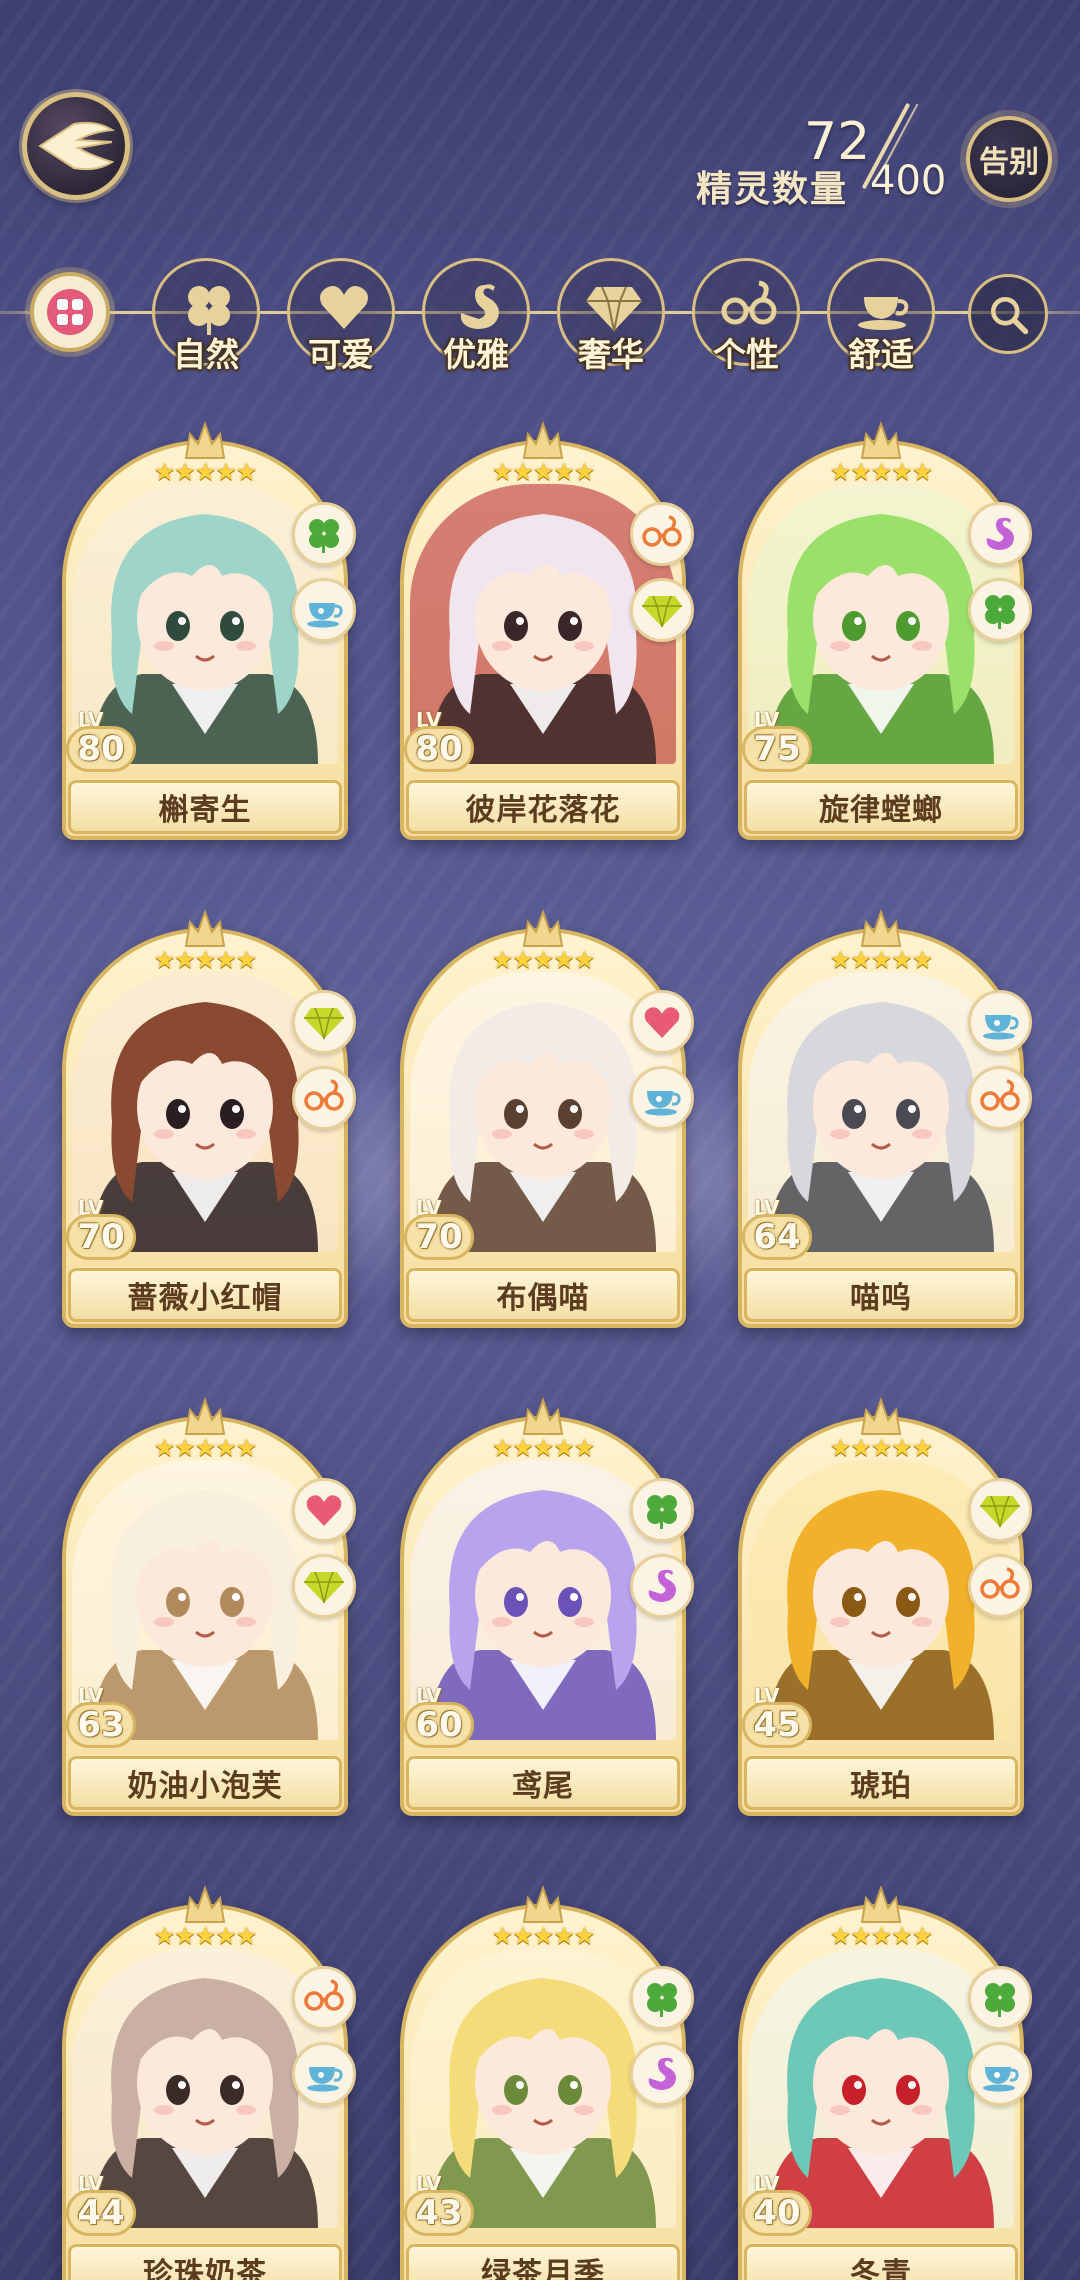 The image size is (1080, 2280). I want to click on spirit-name: 槲寄生, so click(205, 810).